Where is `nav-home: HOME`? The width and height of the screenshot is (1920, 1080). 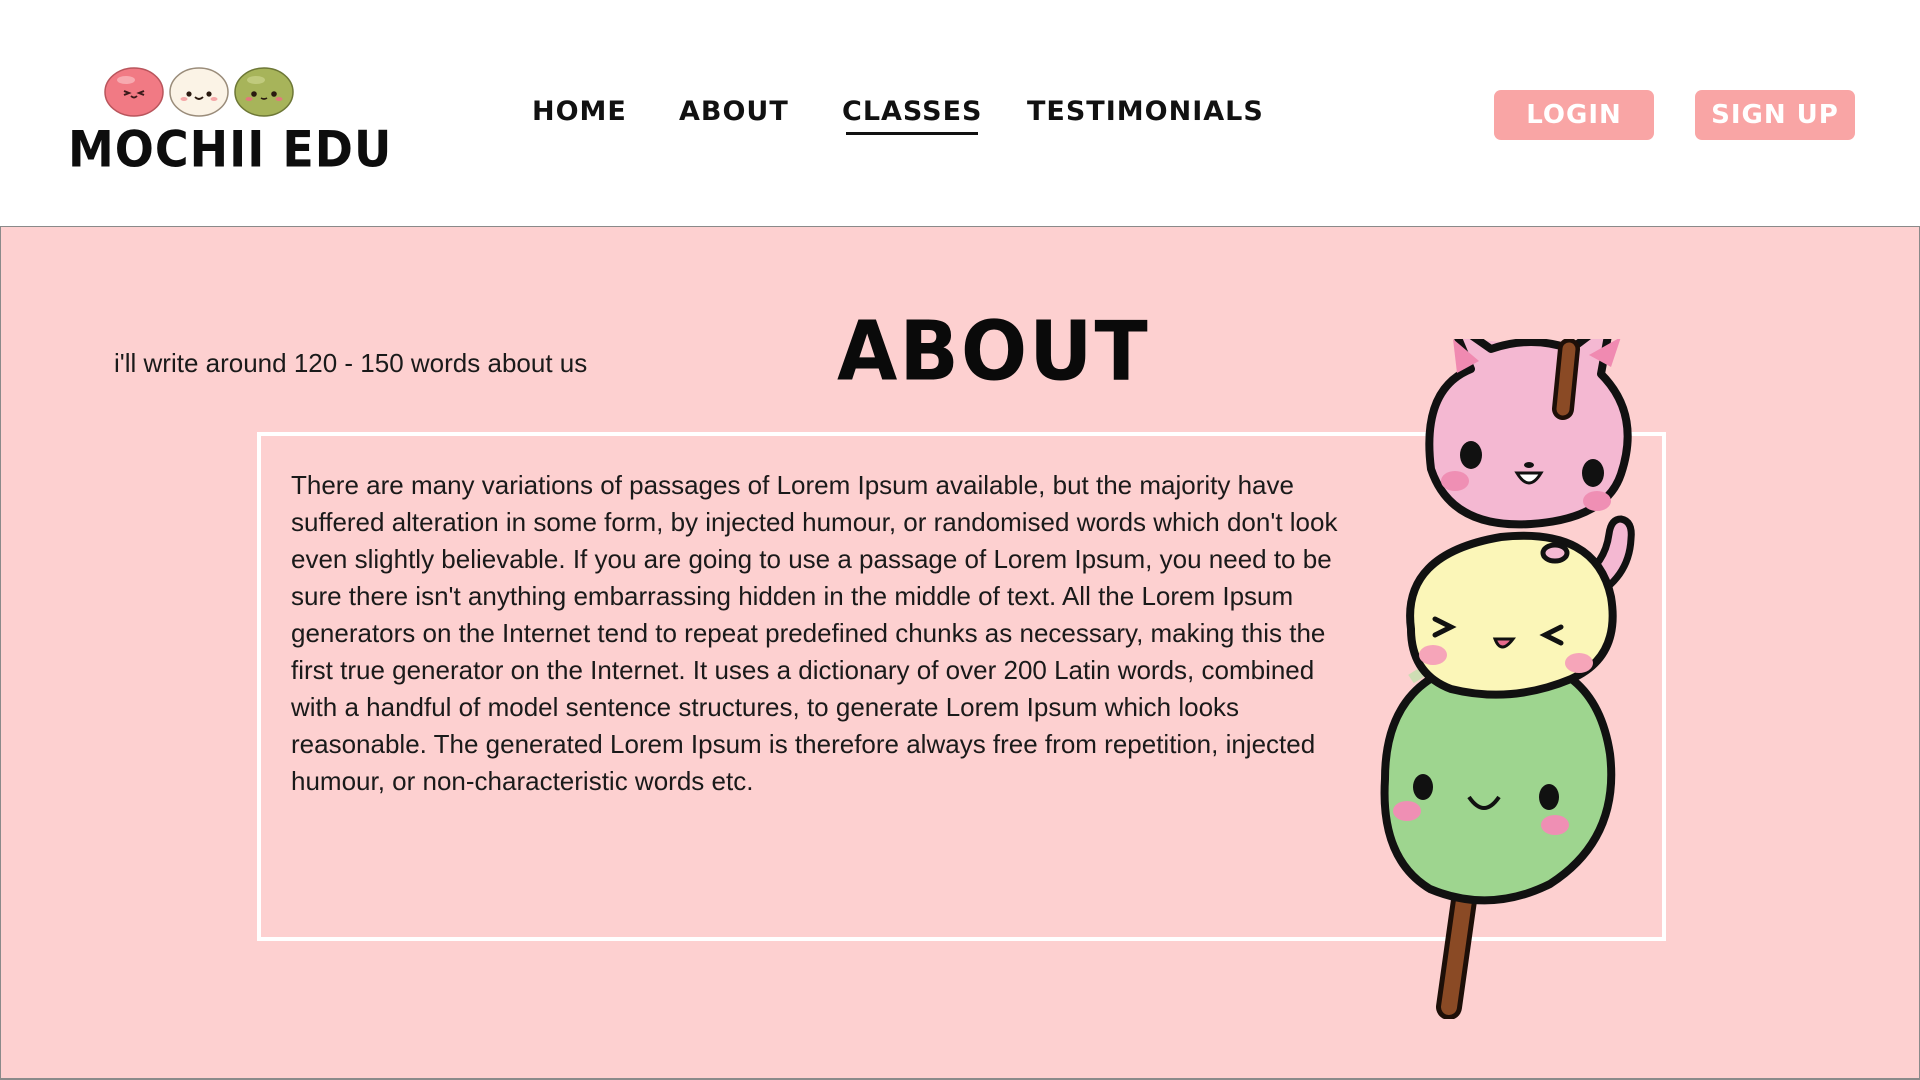 nav-home: HOME is located at coordinates (579, 111).